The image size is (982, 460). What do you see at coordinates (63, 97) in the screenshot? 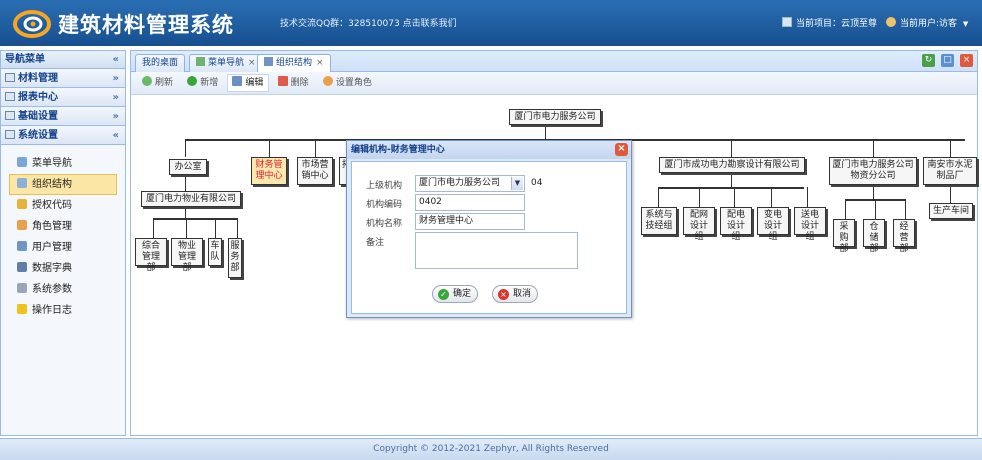
I see `sidebar-section-reports: 报表中心 »` at bounding box center [63, 97].